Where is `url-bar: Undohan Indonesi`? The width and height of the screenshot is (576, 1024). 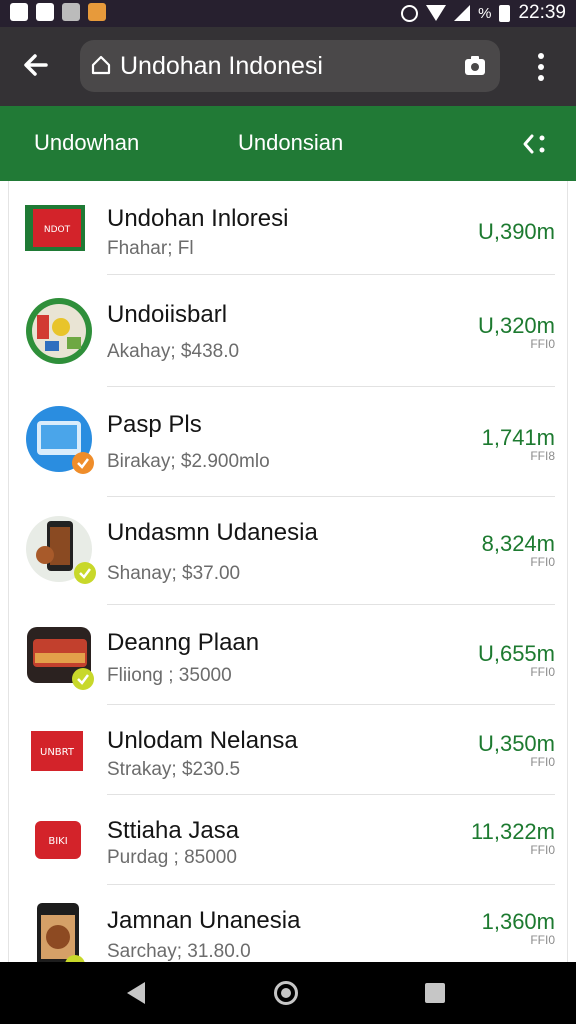 url-bar: Undohan Indonesi is located at coordinates (290, 66).